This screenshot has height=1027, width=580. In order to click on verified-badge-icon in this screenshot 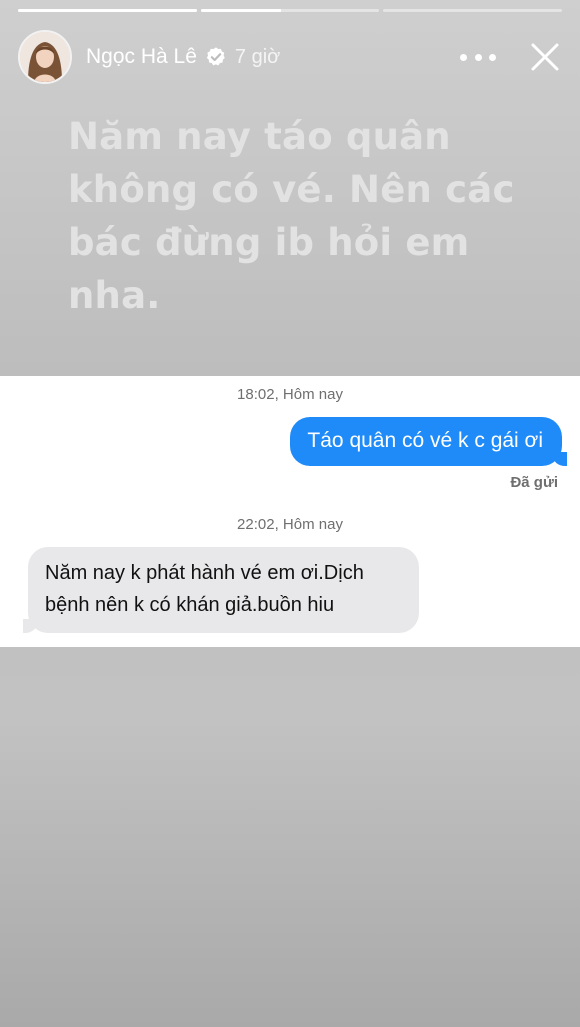, I will do `click(215, 56)`.